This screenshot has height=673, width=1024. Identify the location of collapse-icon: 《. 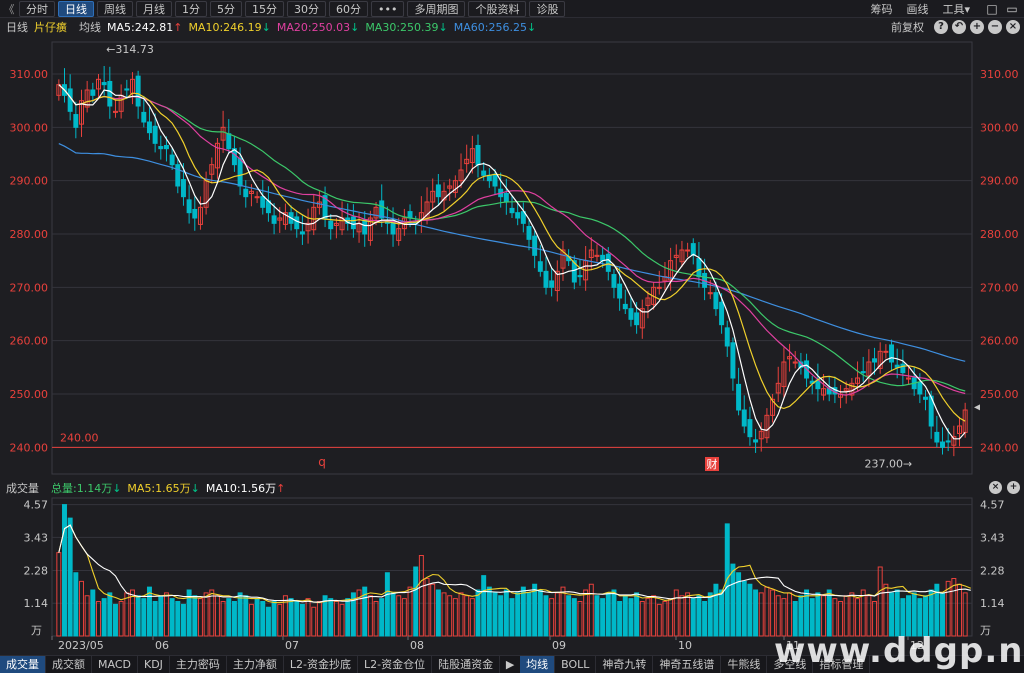
(9, 9).